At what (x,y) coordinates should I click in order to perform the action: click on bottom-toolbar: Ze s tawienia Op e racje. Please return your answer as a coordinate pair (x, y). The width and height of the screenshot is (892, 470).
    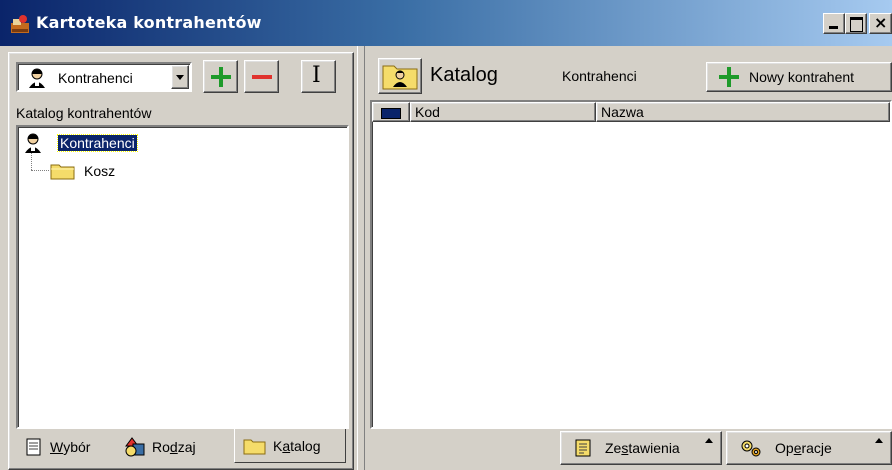
    Looking at the image, I should click on (631, 449).